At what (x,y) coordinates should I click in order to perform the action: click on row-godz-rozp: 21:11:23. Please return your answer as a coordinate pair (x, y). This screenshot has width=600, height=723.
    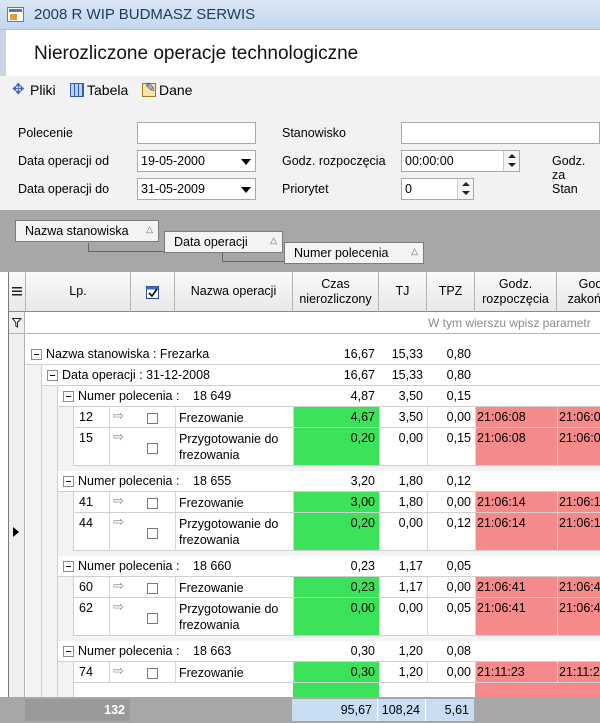
    Looking at the image, I should click on (516, 672).